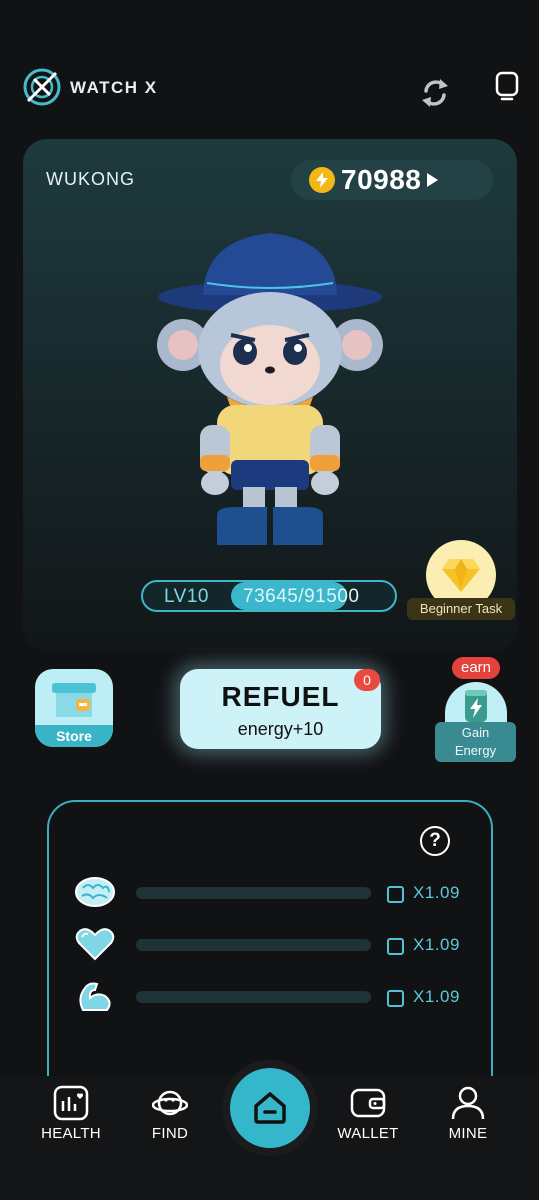 The width and height of the screenshot is (539, 1200). What do you see at coordinates (468, 1103) in the screenshot?
I see `user-icon` at bounding box center [468, 1103].